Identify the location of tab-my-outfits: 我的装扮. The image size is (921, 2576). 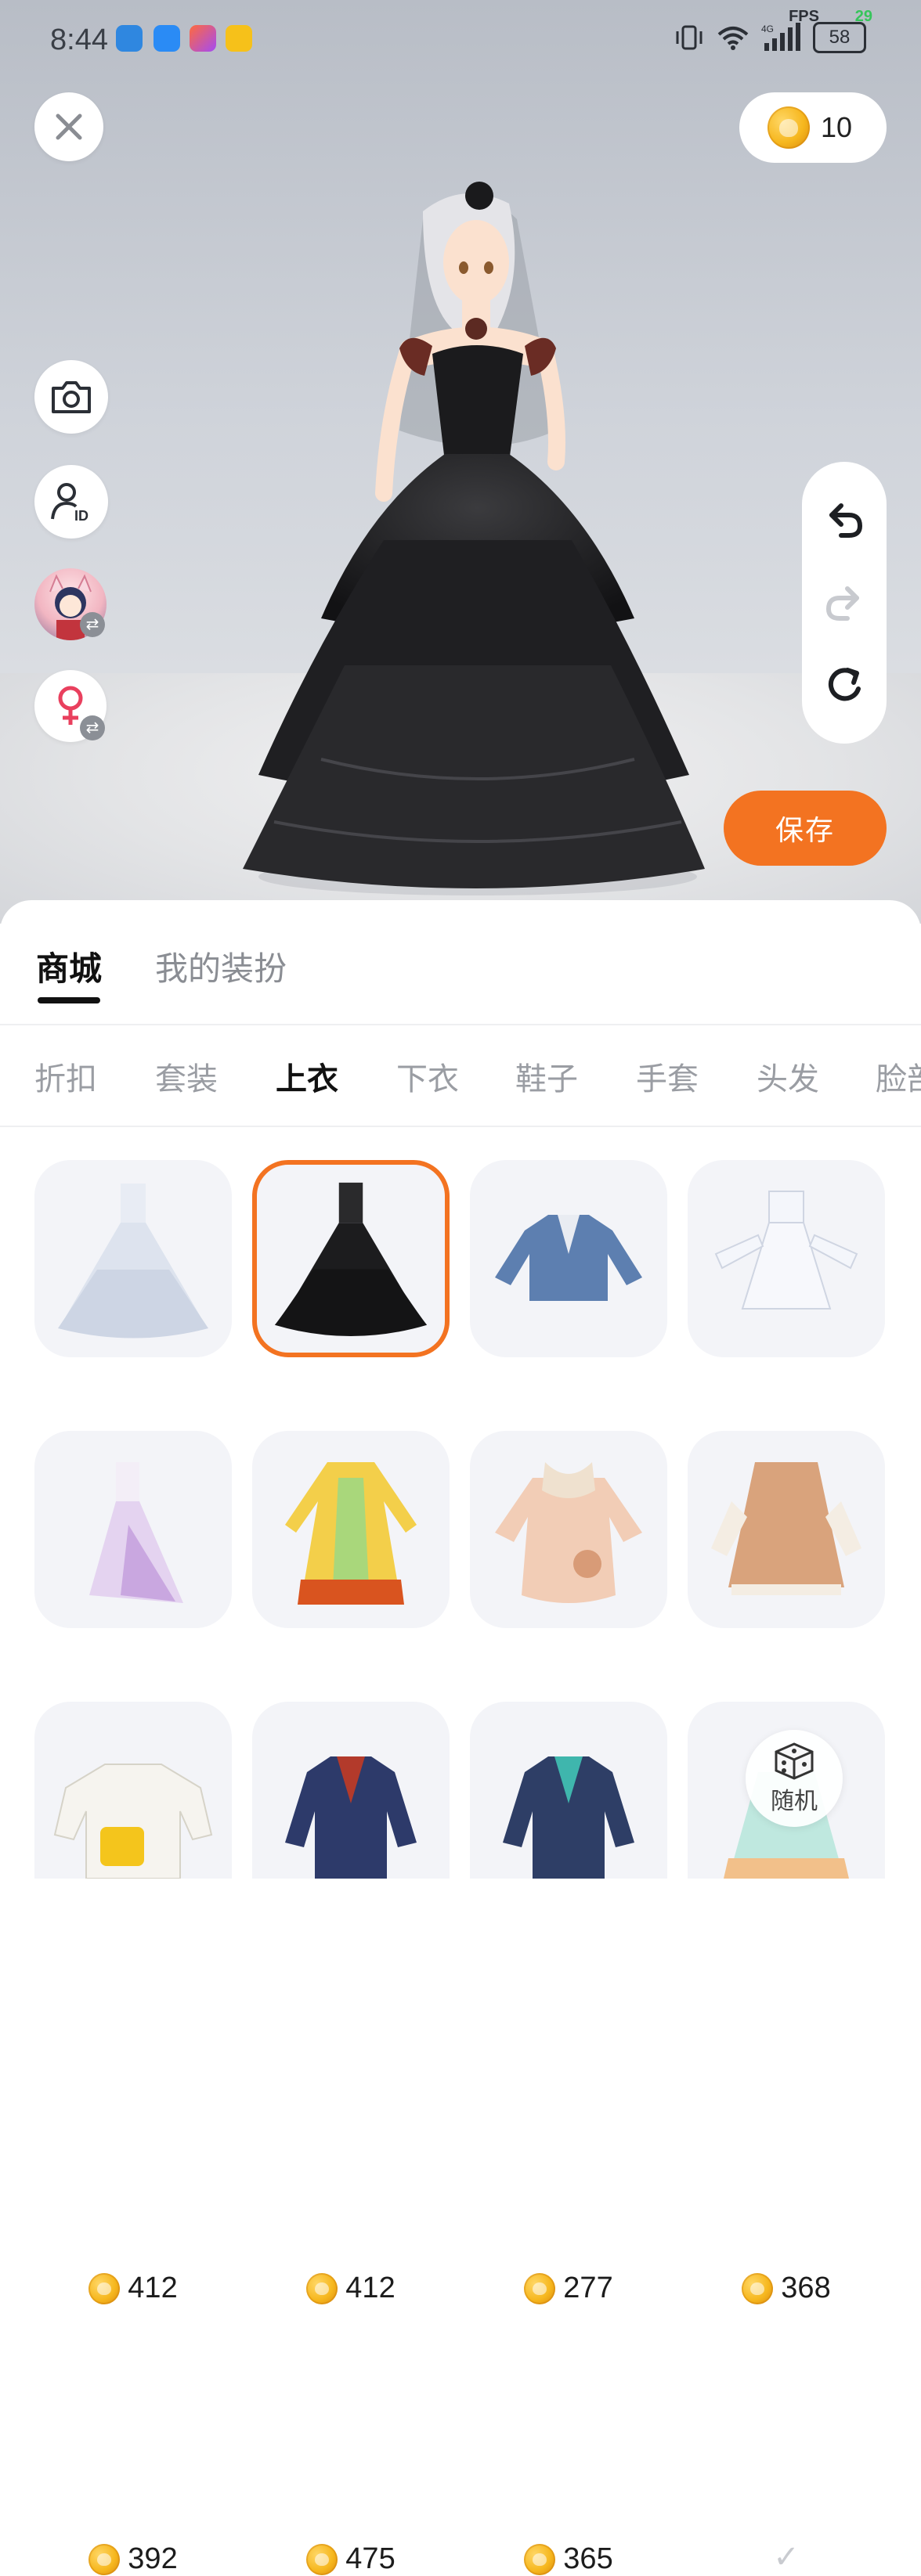
(221, 966).